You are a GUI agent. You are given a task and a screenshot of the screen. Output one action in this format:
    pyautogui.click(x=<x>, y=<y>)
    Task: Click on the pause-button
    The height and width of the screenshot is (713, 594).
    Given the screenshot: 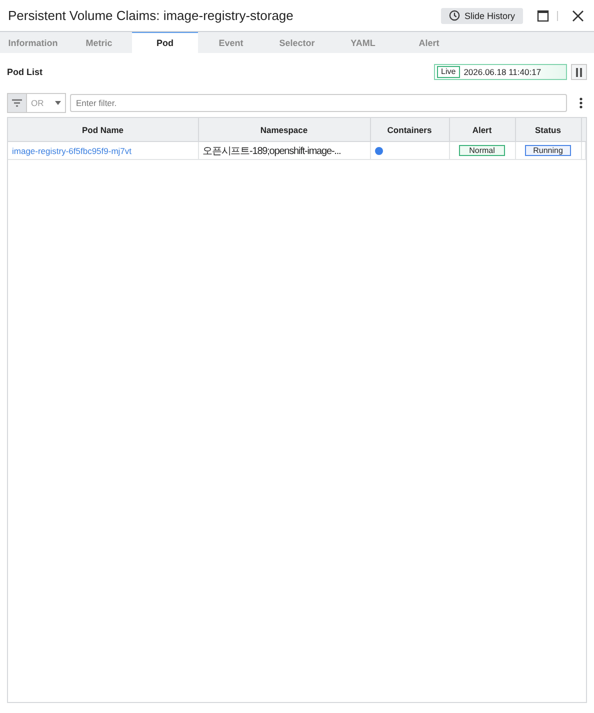 What is the action you would take?
    pyautogui.click(x=579, y=72)
    